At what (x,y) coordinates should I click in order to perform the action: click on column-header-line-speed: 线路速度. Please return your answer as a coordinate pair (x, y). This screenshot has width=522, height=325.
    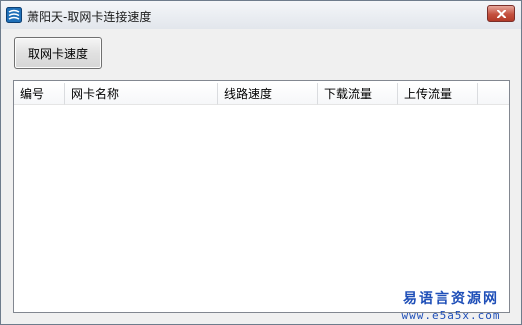
    Looking at the image, I should click on (268, 94).